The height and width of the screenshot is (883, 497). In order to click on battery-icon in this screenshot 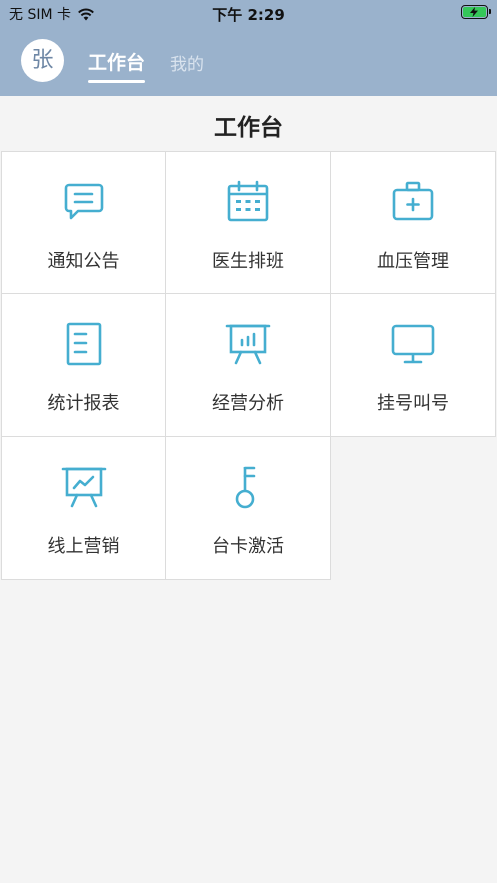, I will do `click(476, 12)`.